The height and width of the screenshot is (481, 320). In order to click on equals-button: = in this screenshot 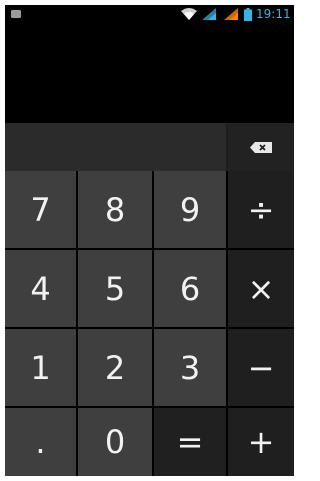, I will do `click(190, 442)`.